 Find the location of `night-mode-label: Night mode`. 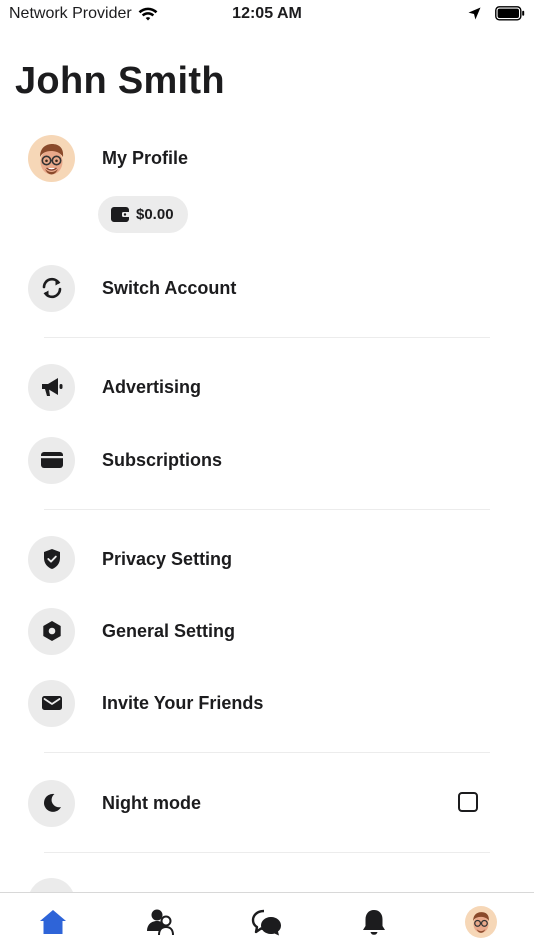

night-mode-label: Night mode is located at coordinates (151, 802).